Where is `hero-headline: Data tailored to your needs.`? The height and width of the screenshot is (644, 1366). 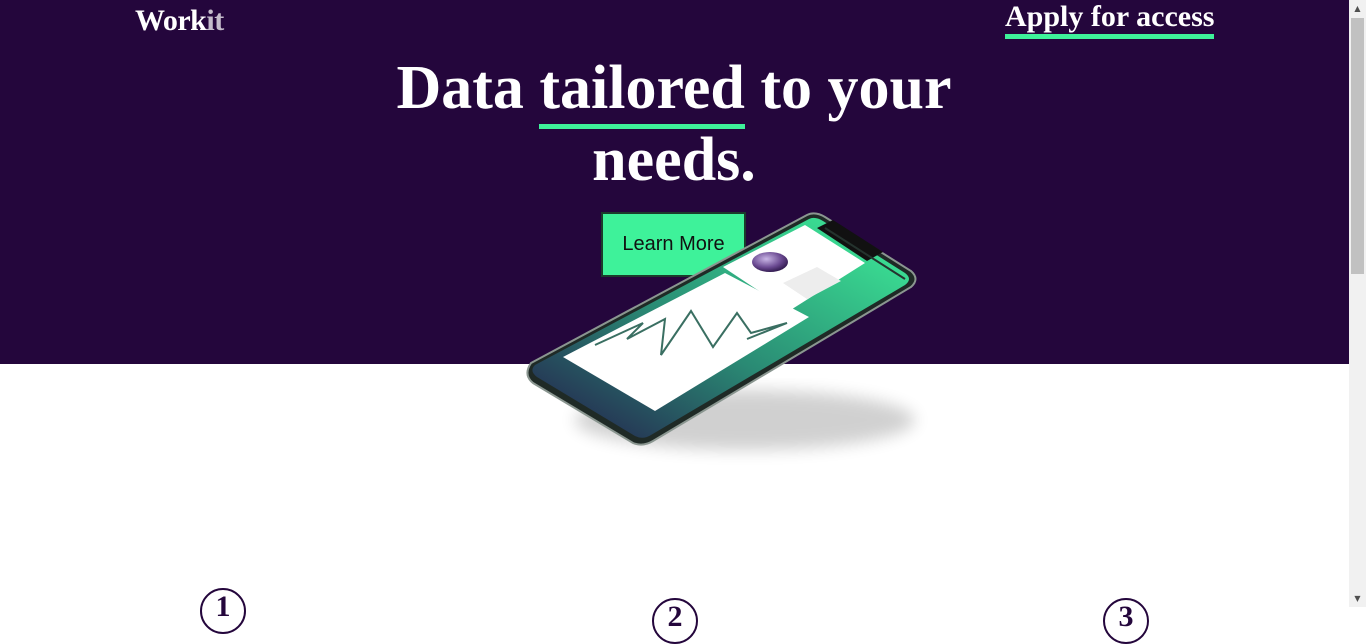 hero-headline: Data tailored to your needs. is located at coordinates (674, 124).